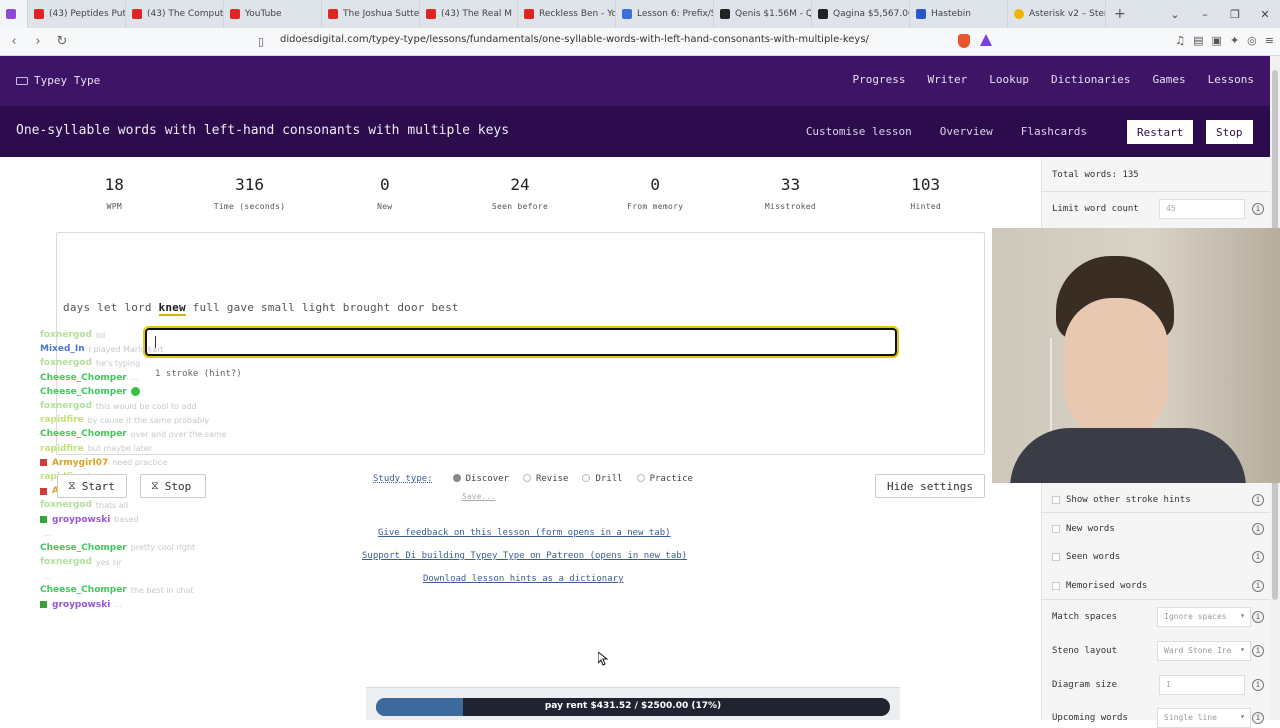 Image resolution: width=1280 pixels, height=728 pixels. What do you see at coordinates (108, 562) in the screenshot?
I see `chat-text: yes sir` at bounding box center [108, 562].